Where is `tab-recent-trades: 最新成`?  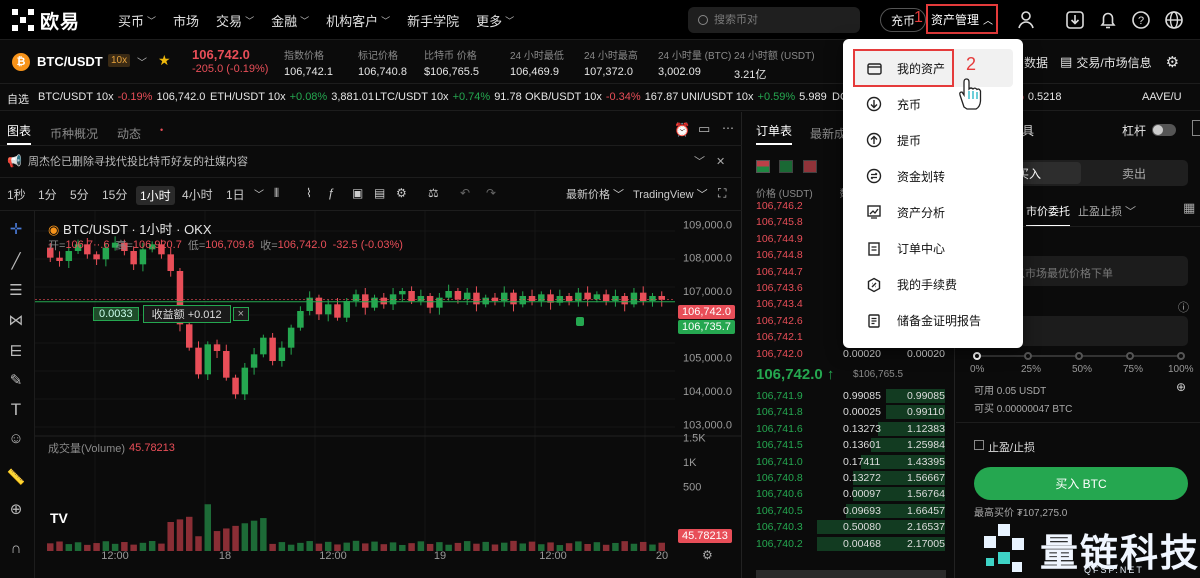
tab-recent-trades: 最新成 is located at coordinates (828, 133).